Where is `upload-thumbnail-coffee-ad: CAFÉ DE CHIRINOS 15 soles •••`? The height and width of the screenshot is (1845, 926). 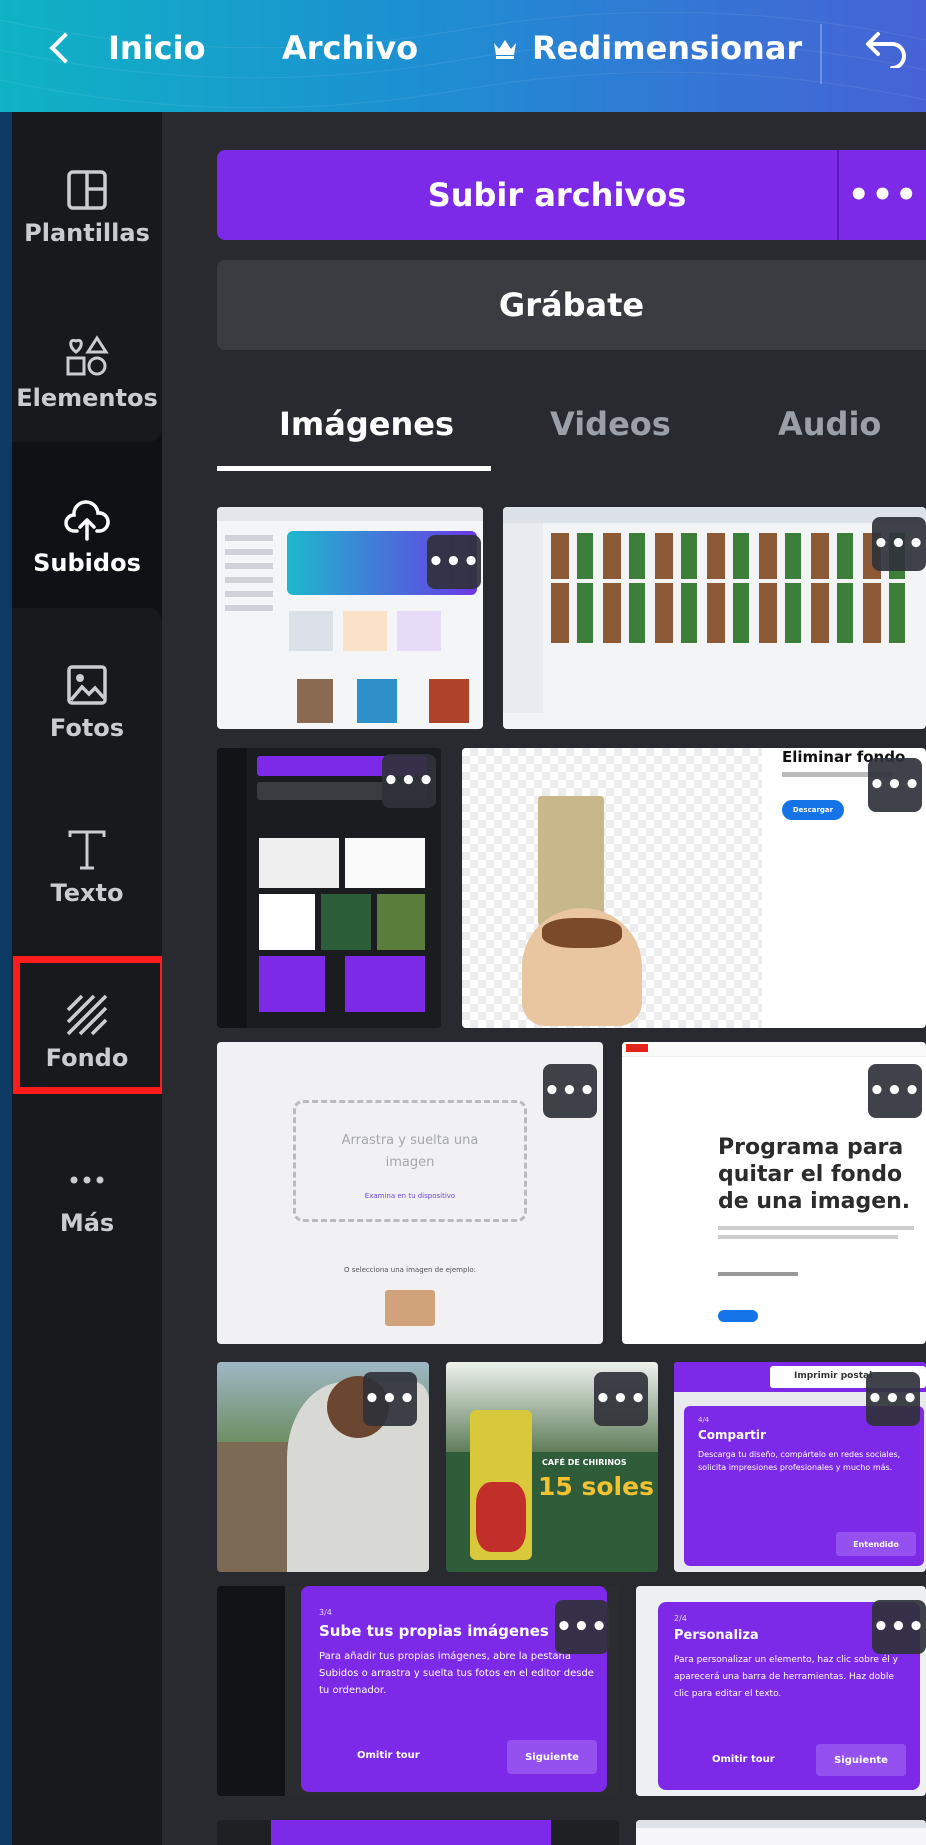
upload-thumbnail-coffee-ad: CAFÉ DE CHIRINOS 15 soles ••• is located at coordinates (552, 1467).